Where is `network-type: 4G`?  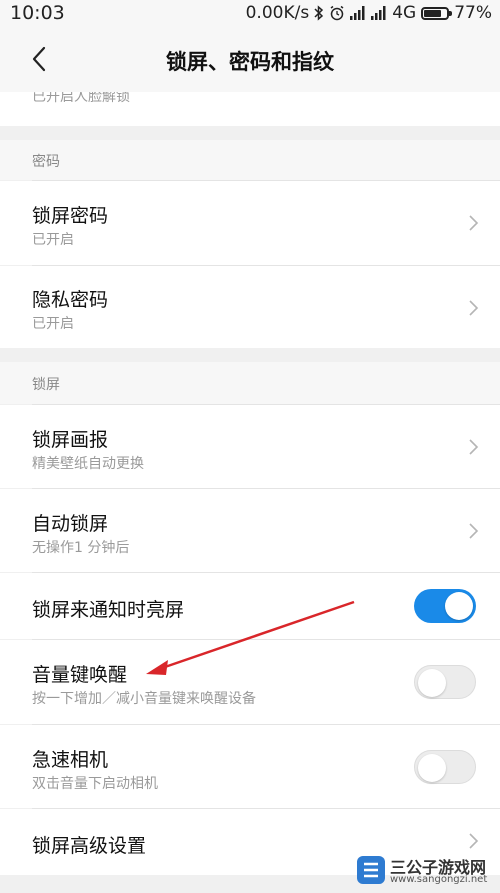 network-type: 4G is located at coordinates (404, 13).